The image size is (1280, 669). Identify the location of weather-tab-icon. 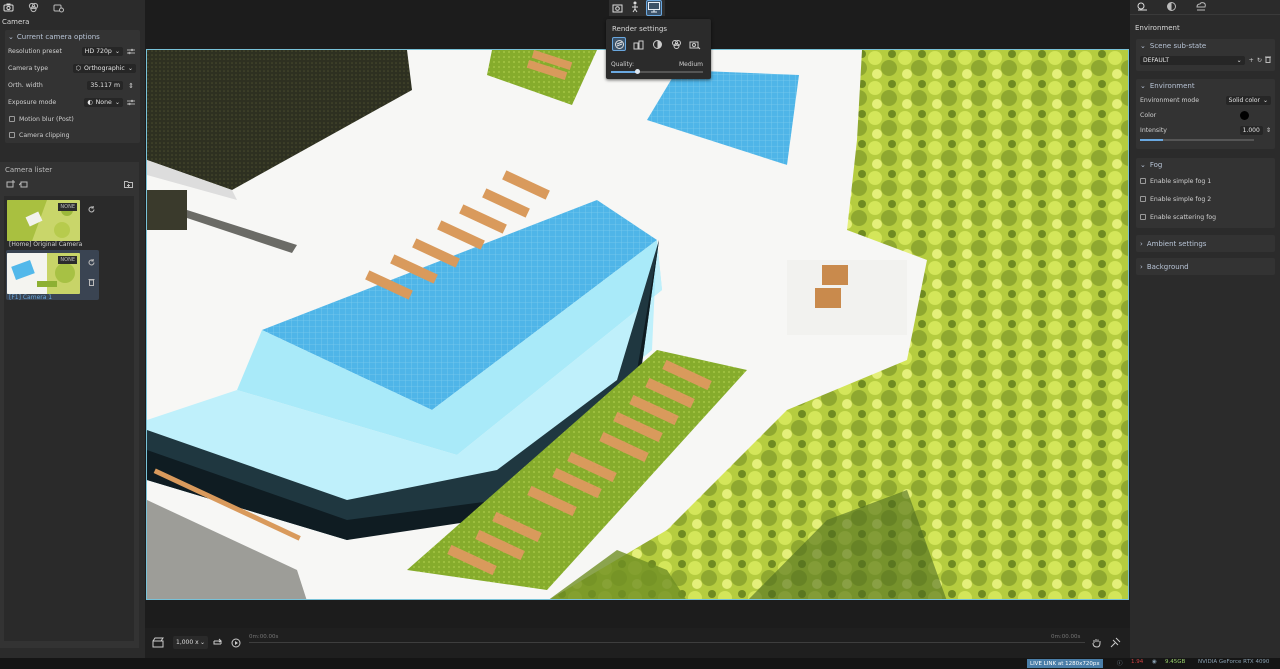
(1171, 7).